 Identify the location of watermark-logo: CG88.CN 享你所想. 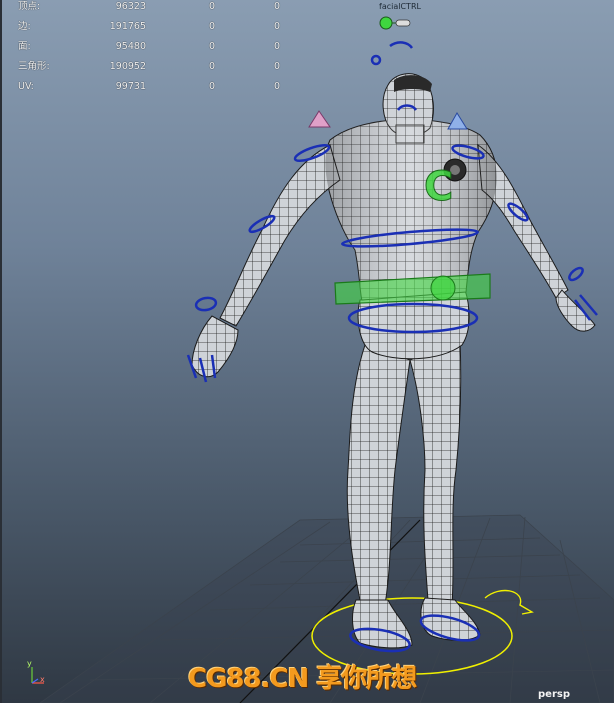
(302, 679).